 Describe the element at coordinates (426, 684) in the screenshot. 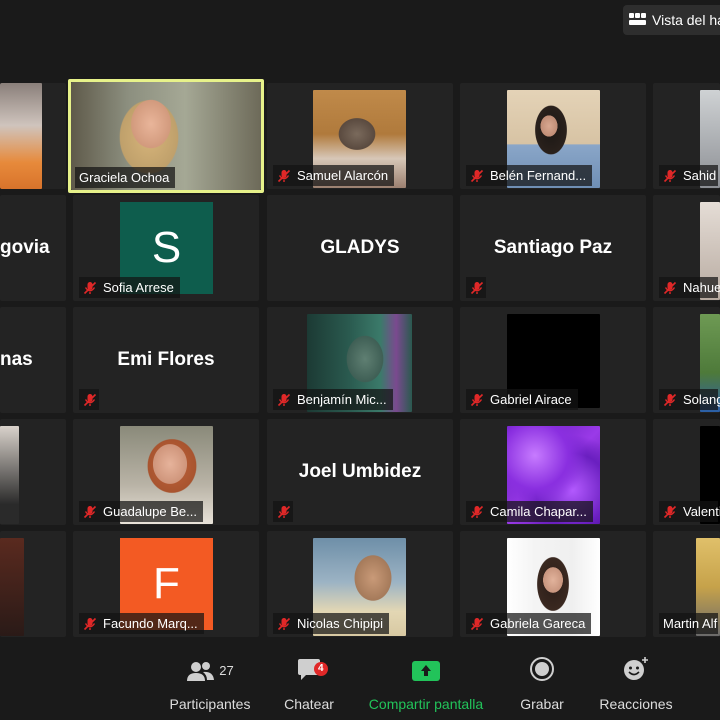

I see `share-screen-button: Compartir pantalla` at that location.